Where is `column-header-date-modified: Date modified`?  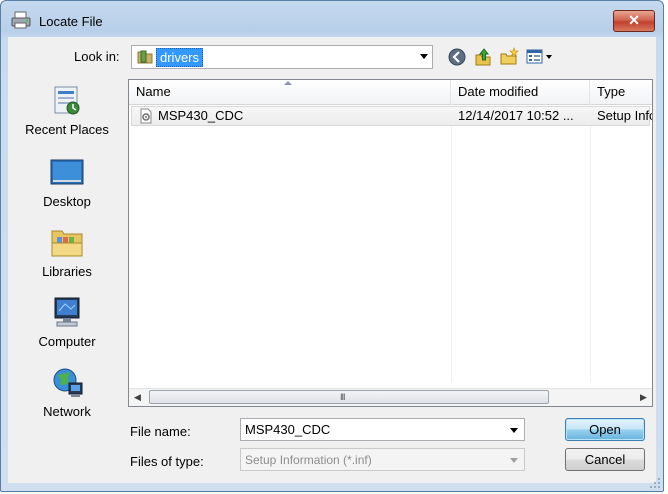
column-header-date-modified: Date modified is located at coordinates (520, 92).